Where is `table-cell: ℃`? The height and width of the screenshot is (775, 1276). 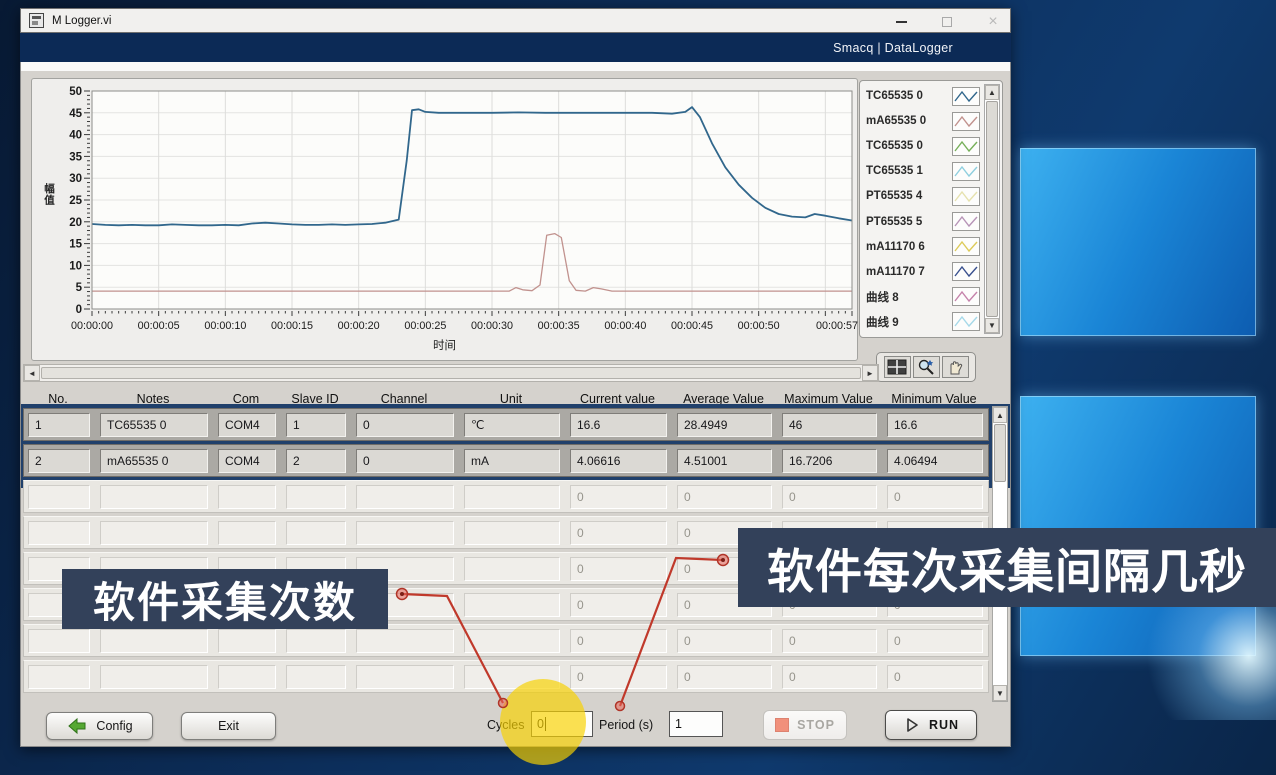 table-cell: ℃ is located at coordinates (512, 424).